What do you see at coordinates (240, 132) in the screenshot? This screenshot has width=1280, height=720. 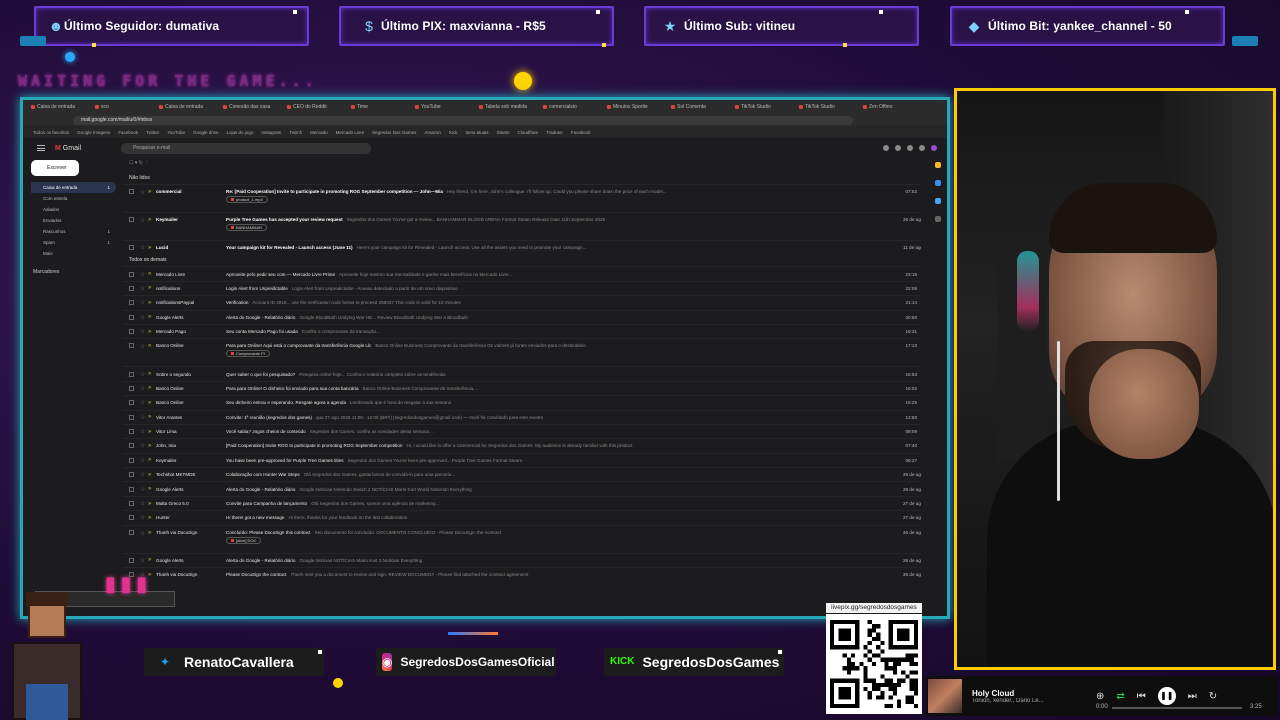 I see `bookmark-item: Lojas do jogo` at bounding box center [240, 132].